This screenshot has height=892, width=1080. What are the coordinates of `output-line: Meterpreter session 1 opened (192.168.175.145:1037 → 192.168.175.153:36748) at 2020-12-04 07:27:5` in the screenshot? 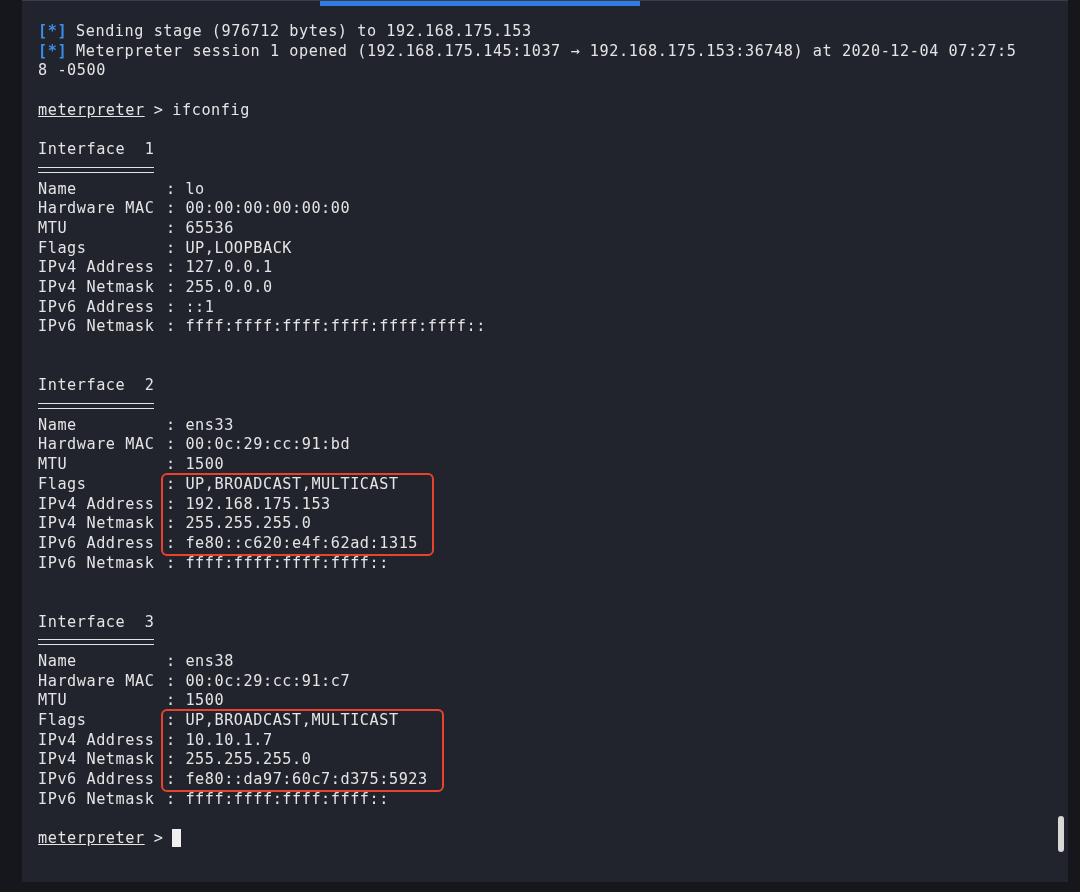 It's located at (546, 50).